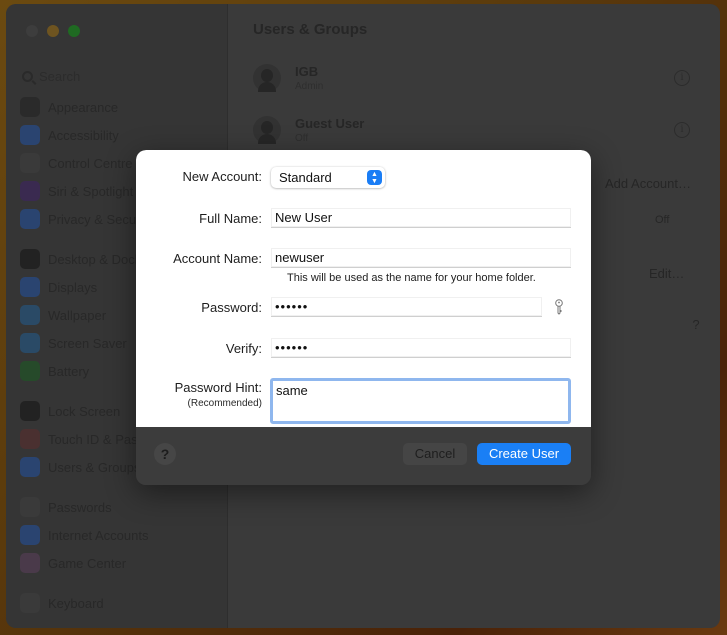 The width and height of the screenshot is (727, 635). I want to click on user-role: Admin, so click(309, 86).